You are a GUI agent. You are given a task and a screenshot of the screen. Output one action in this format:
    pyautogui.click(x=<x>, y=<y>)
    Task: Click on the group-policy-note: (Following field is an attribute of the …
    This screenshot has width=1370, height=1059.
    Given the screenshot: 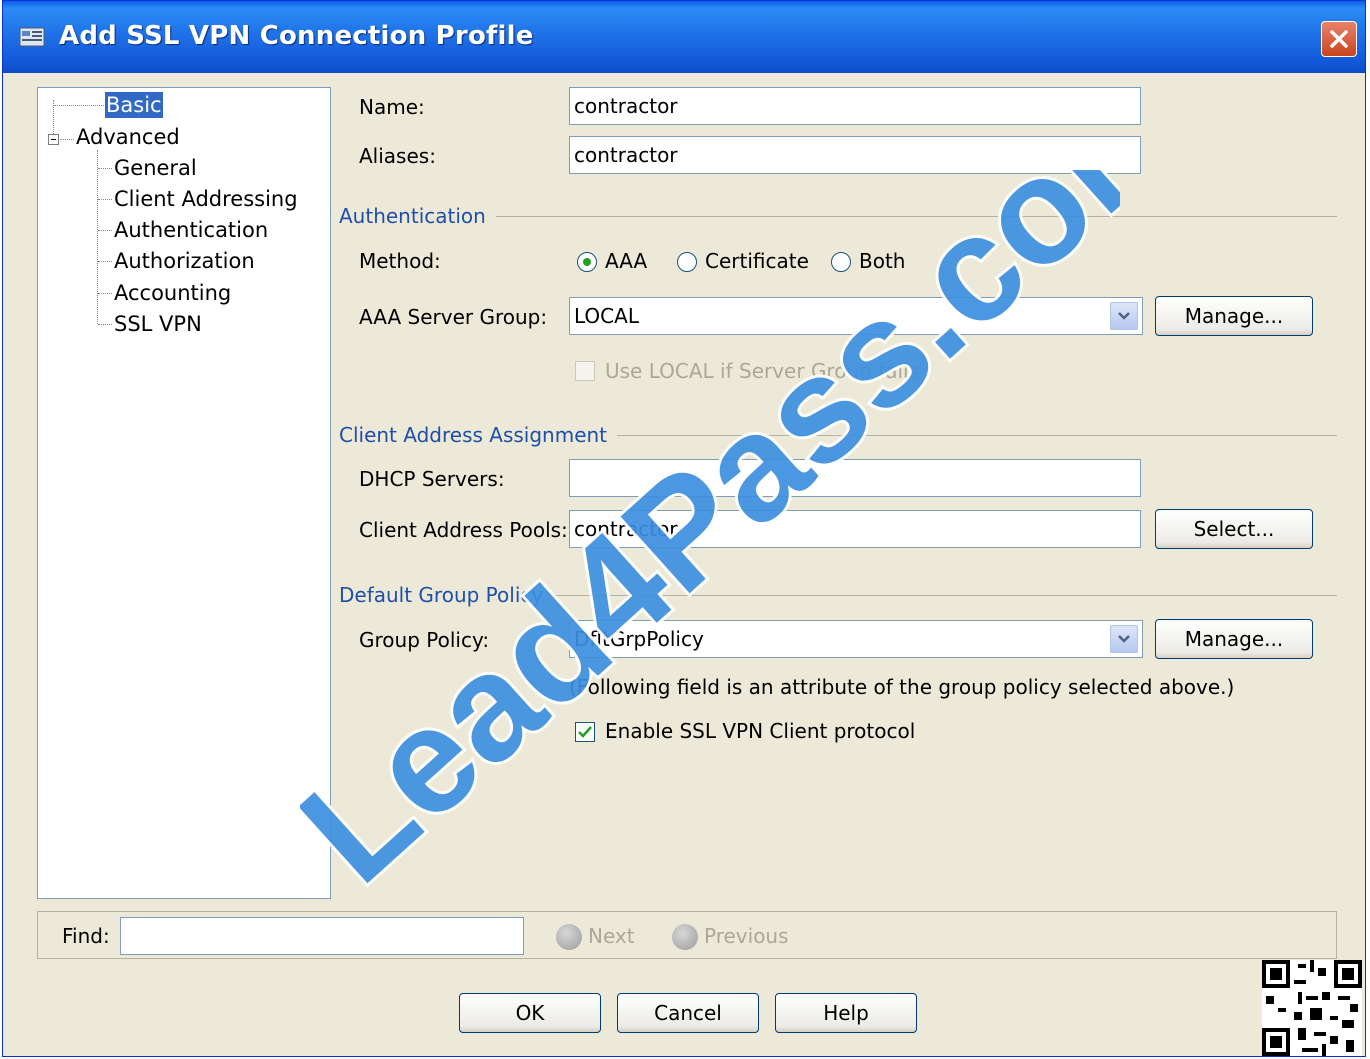 What is the action you would take?
    pyautogui.click(x=902, y=687)
    